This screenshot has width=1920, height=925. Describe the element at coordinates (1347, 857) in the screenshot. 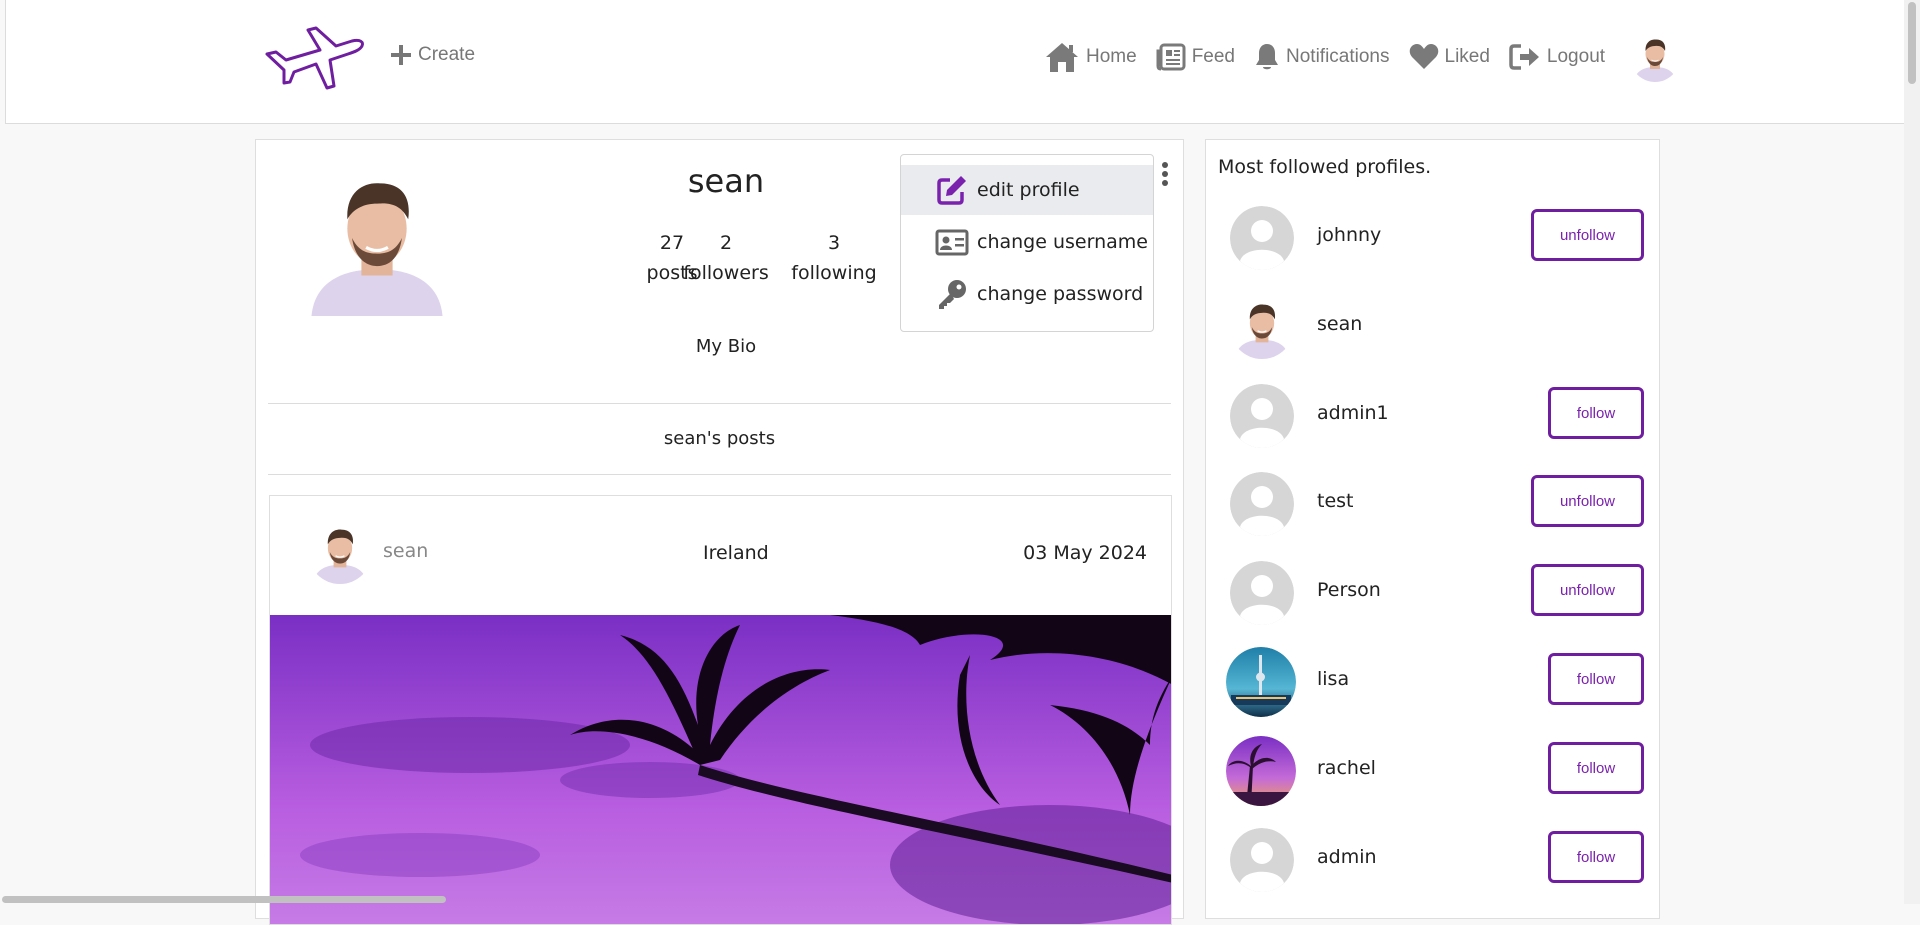

I see `profile-name: admin` at that location.